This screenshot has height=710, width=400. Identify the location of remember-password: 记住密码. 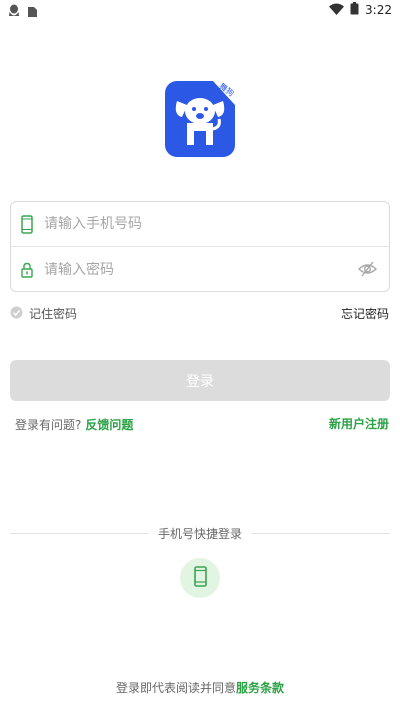
(43, 313).